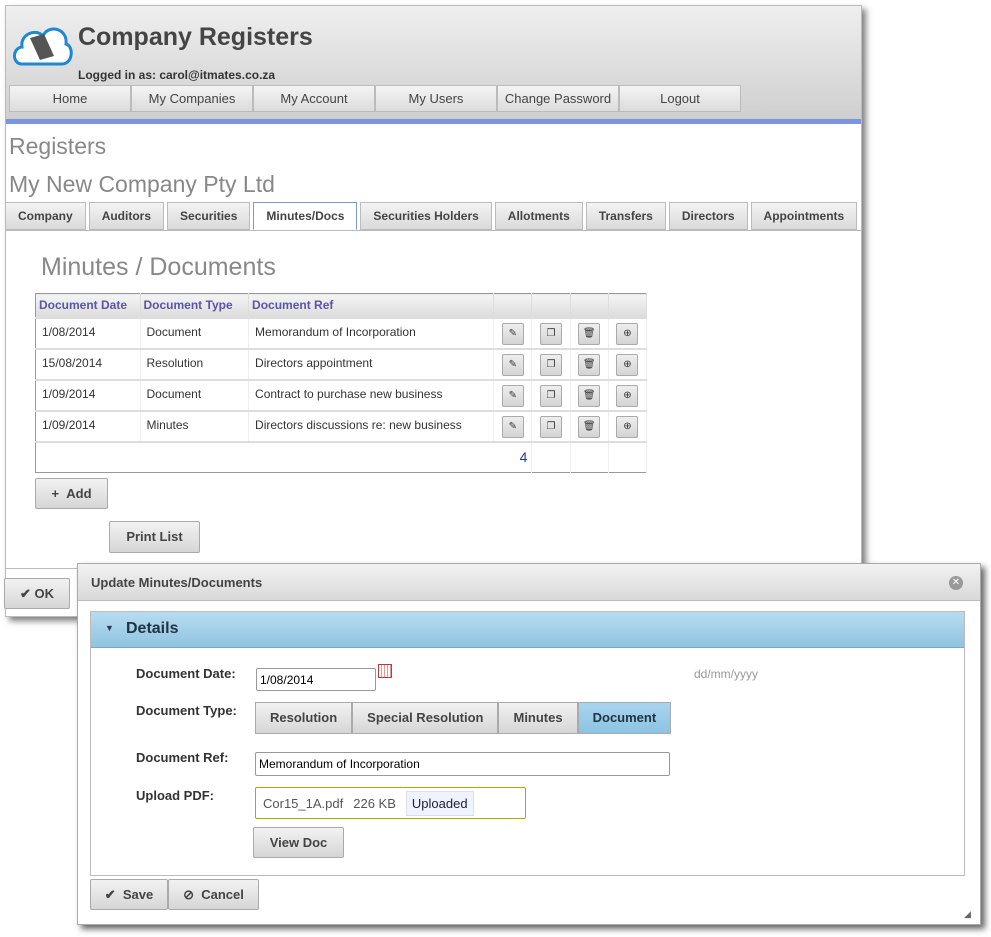 The height and width of the screenshot is (937, 991). I want to click on document-ref-input, so click(462, 764).